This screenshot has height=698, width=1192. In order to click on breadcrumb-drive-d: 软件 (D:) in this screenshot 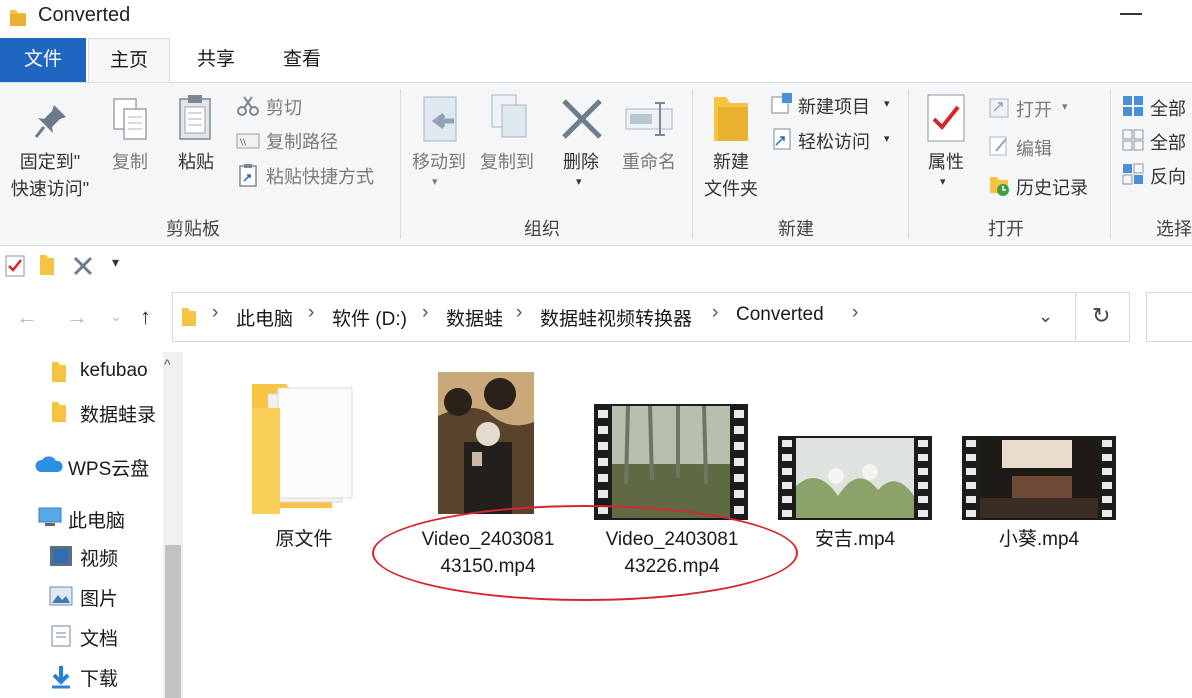, I will do `click(369, 317)`.